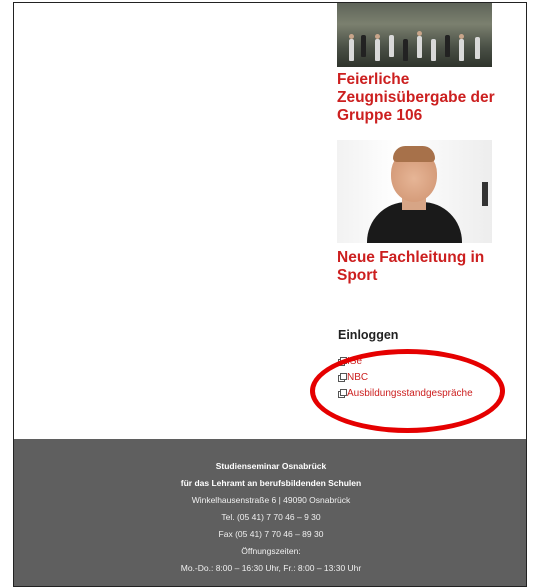  I want to click on portrait-photo, so click(414, 191).